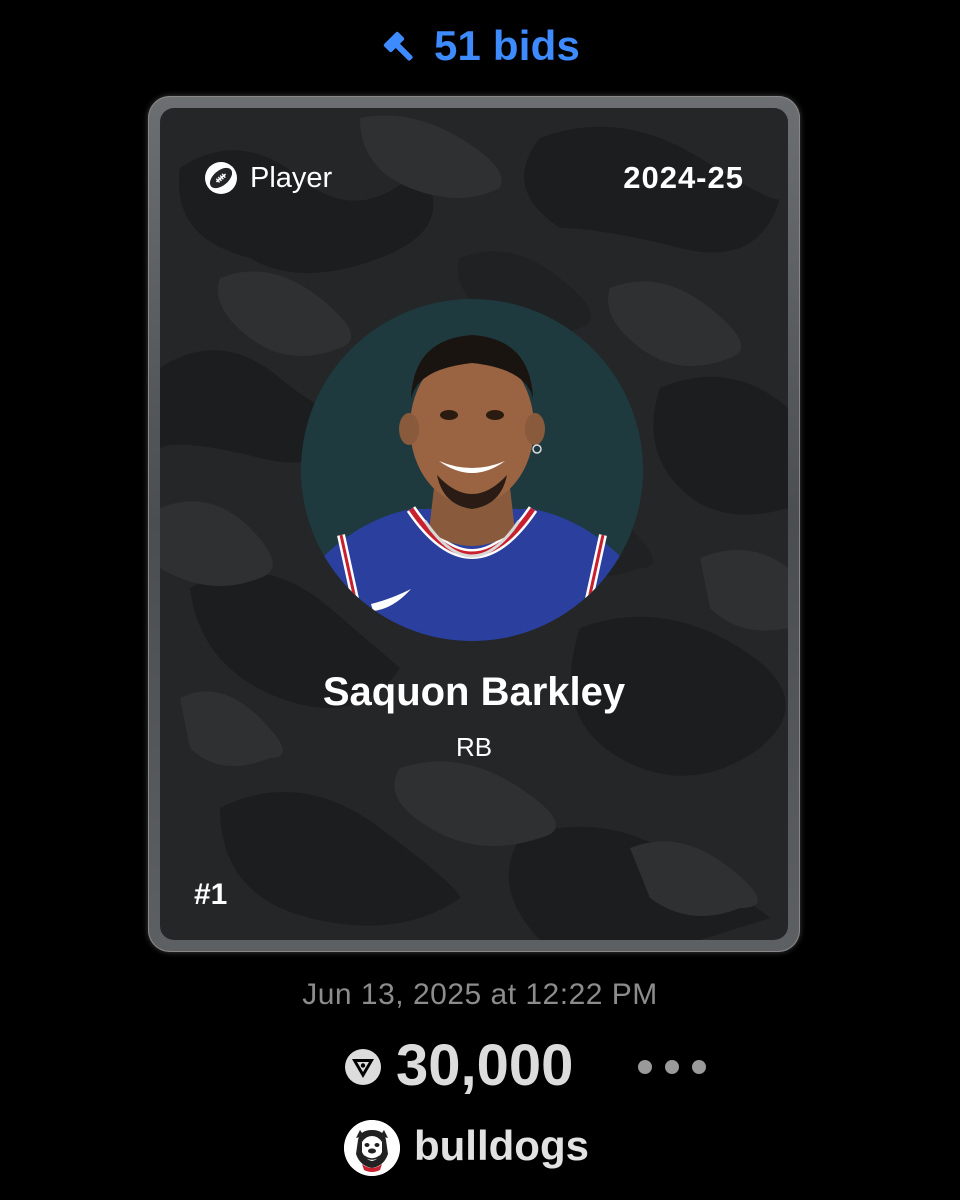  What do you see at coordinates (211, 894) in the screenshot?
I see `card-serial-number: #1` at bounding box center [211, 894].